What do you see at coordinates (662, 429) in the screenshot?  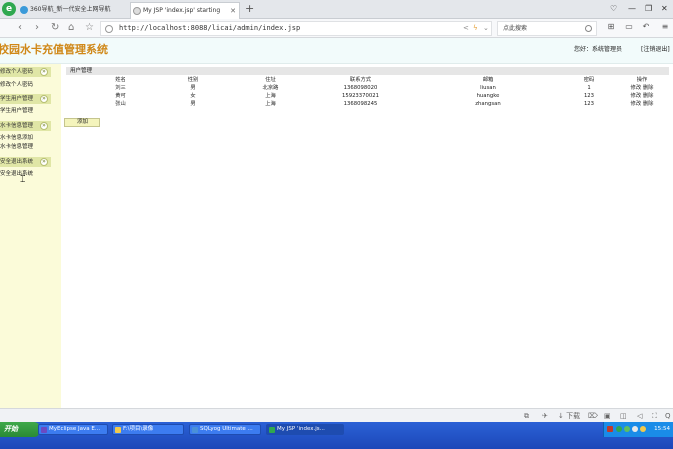 I see `clock: 15:54` at bounding box center [662, 429].